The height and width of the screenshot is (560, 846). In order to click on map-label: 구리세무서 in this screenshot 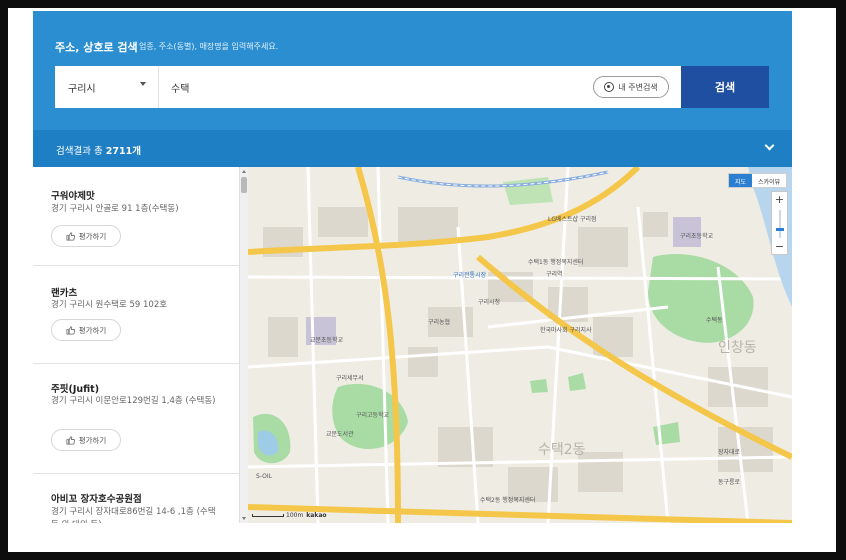, I will do `click(350, 378)`.